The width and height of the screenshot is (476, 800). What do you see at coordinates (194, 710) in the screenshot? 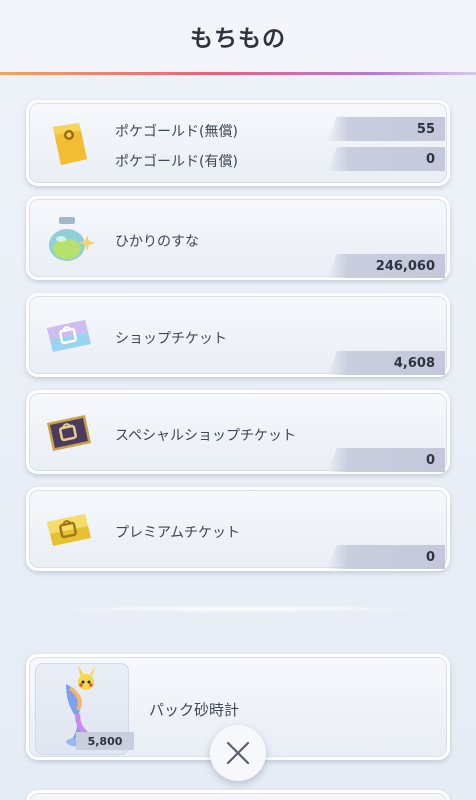
I see `pack-hourglass-label: パック砂時計` at bounding box center [194, 710].